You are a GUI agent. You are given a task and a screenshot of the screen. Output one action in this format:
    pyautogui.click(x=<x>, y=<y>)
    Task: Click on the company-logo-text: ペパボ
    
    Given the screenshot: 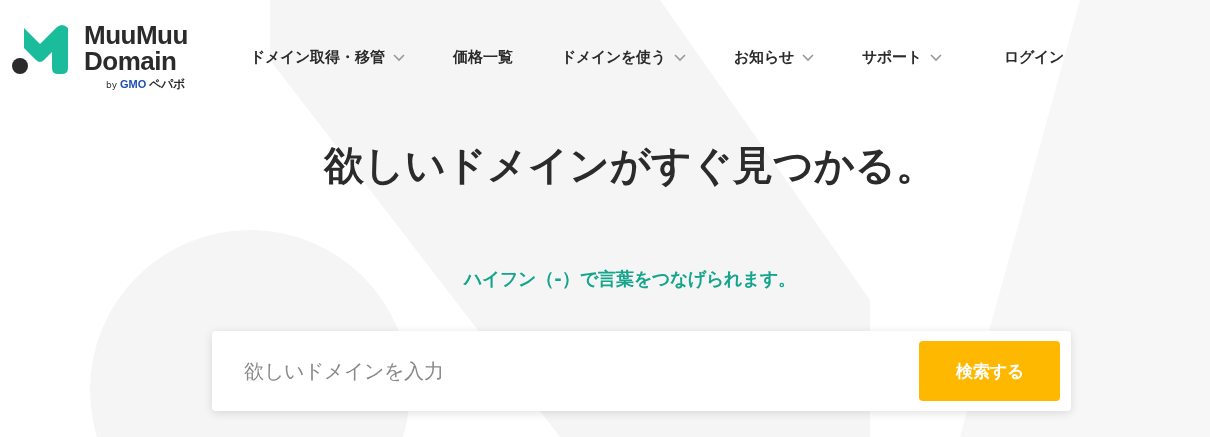 What is the action you would take?
    pyautogui.click(x=167, y=84)
    